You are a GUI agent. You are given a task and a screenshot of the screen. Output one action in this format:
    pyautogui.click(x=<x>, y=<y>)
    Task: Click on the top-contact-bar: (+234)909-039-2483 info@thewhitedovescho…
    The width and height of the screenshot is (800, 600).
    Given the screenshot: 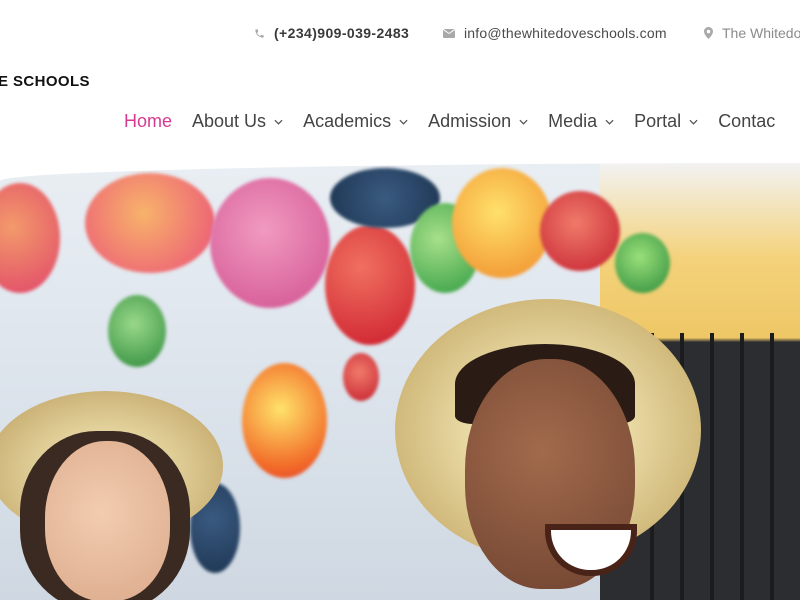 What is the action you would take?
    pyautogui.click(x=400, y=32)
    